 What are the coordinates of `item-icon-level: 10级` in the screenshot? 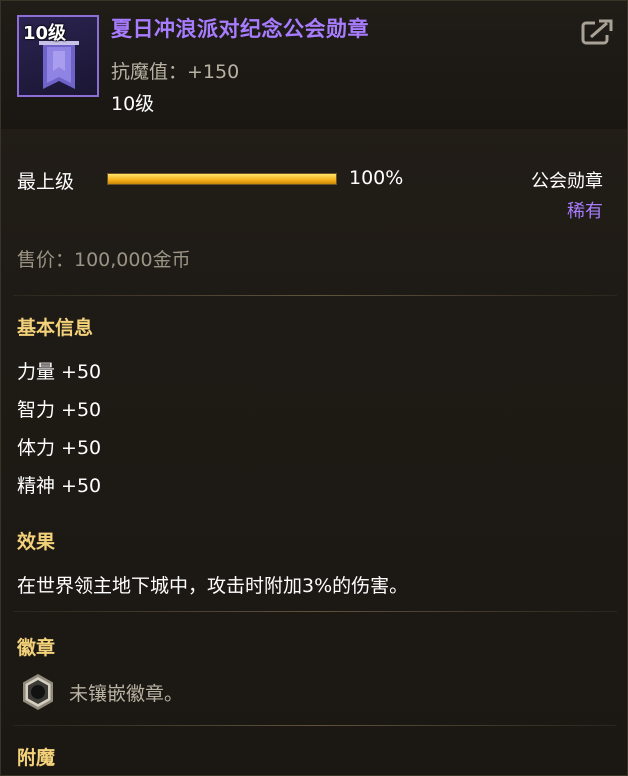 It's located at (45, 33).